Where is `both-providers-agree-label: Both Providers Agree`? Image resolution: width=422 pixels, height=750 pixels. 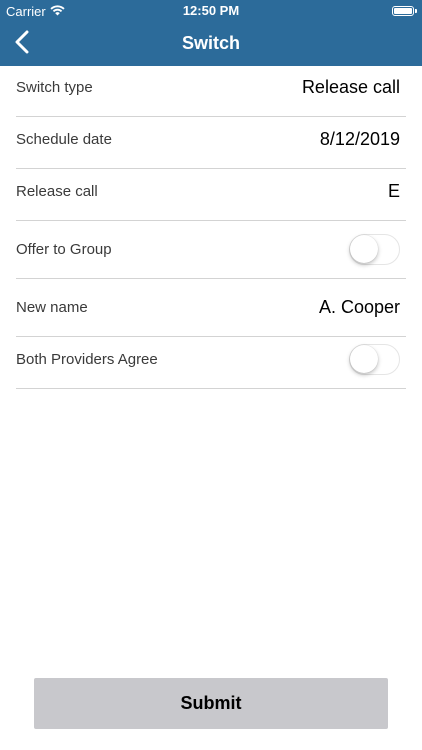 both-providers-agree-label: Both Providers Agree is located at coordinates (87, 359).